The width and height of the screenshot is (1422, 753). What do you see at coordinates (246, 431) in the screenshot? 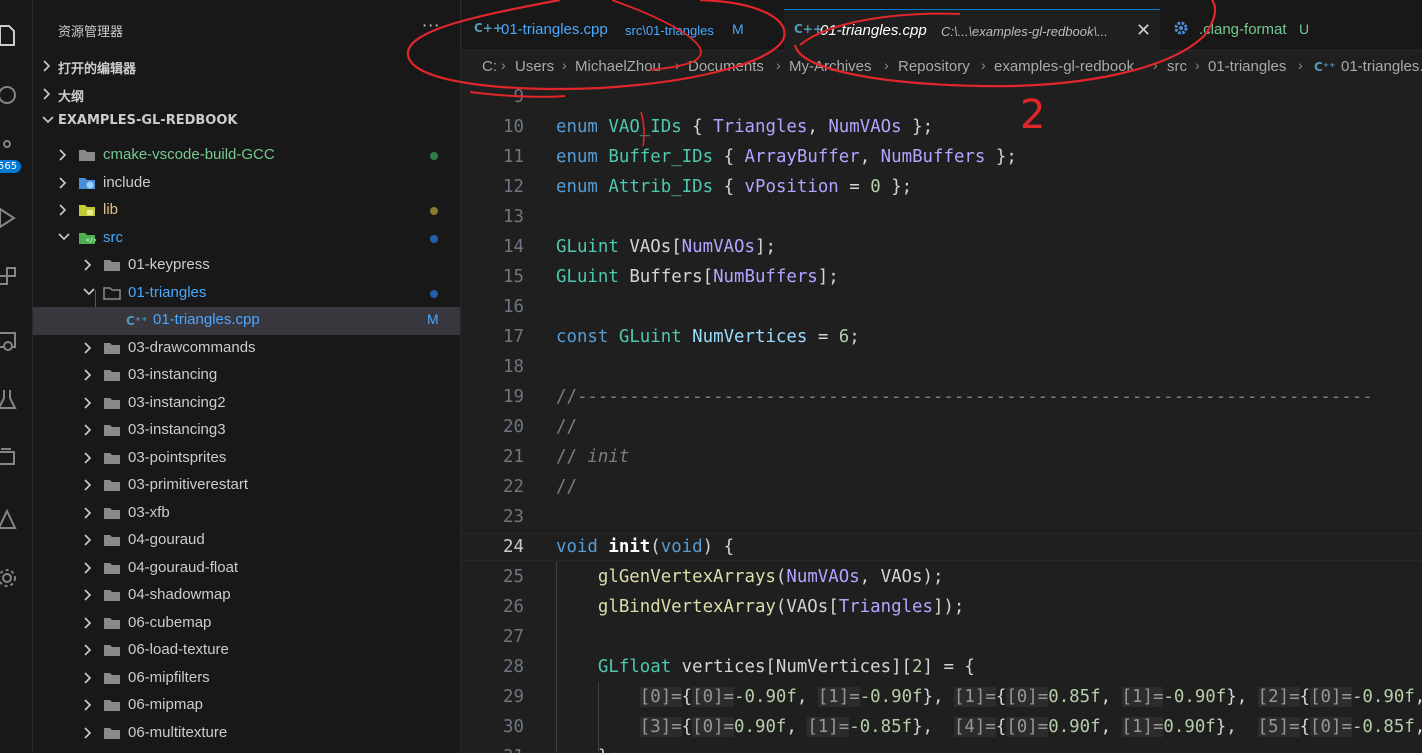
I see `tree-item-03-instancing3: 03-instancing3` at bounding box center [246, 431].